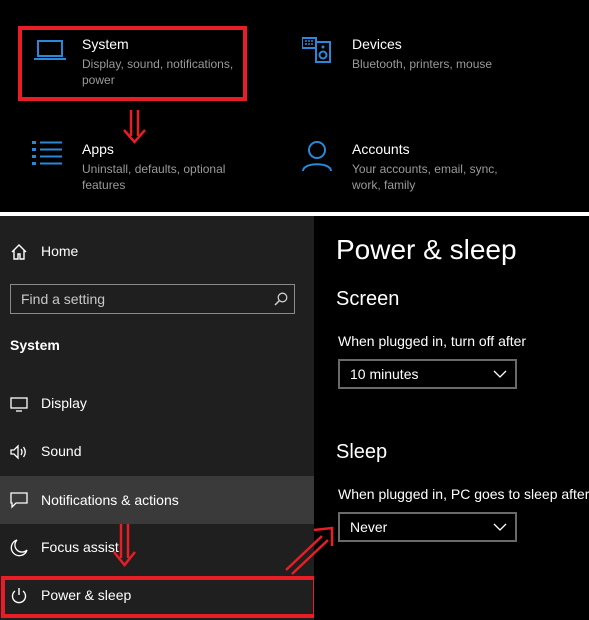 The image size is (589, 620). What do you see at coordinates (368, 299) in the screenshot?
I see `screen-heading: Screen` at bounding box center [368, 299].